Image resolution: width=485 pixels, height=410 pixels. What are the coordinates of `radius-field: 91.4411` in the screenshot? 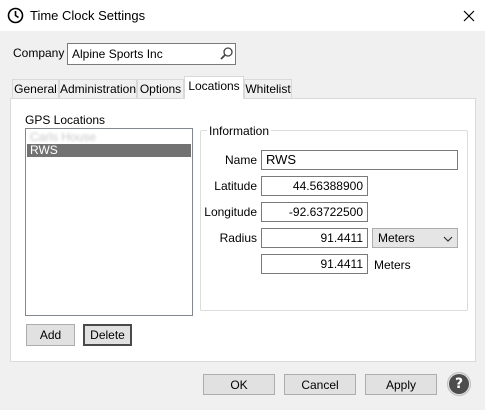 It's located at (314, 238).